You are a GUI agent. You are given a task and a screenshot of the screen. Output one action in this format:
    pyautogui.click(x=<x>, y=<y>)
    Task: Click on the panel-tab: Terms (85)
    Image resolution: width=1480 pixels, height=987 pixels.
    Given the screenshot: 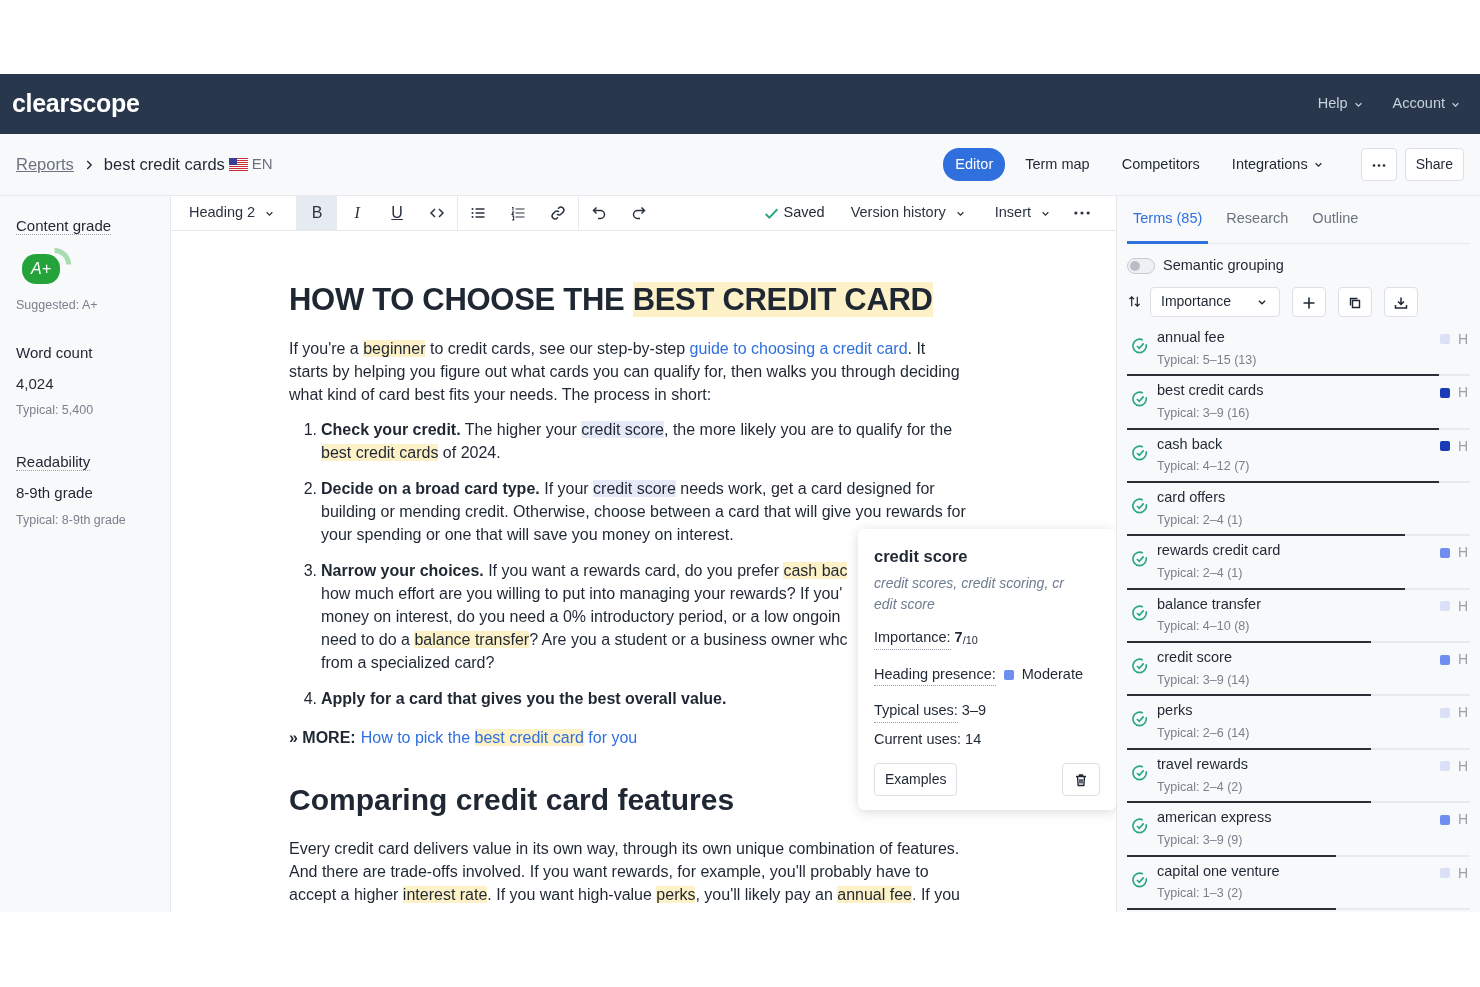 What is the action you would take?
    pyautogui.click(x=1168, y=220)
    